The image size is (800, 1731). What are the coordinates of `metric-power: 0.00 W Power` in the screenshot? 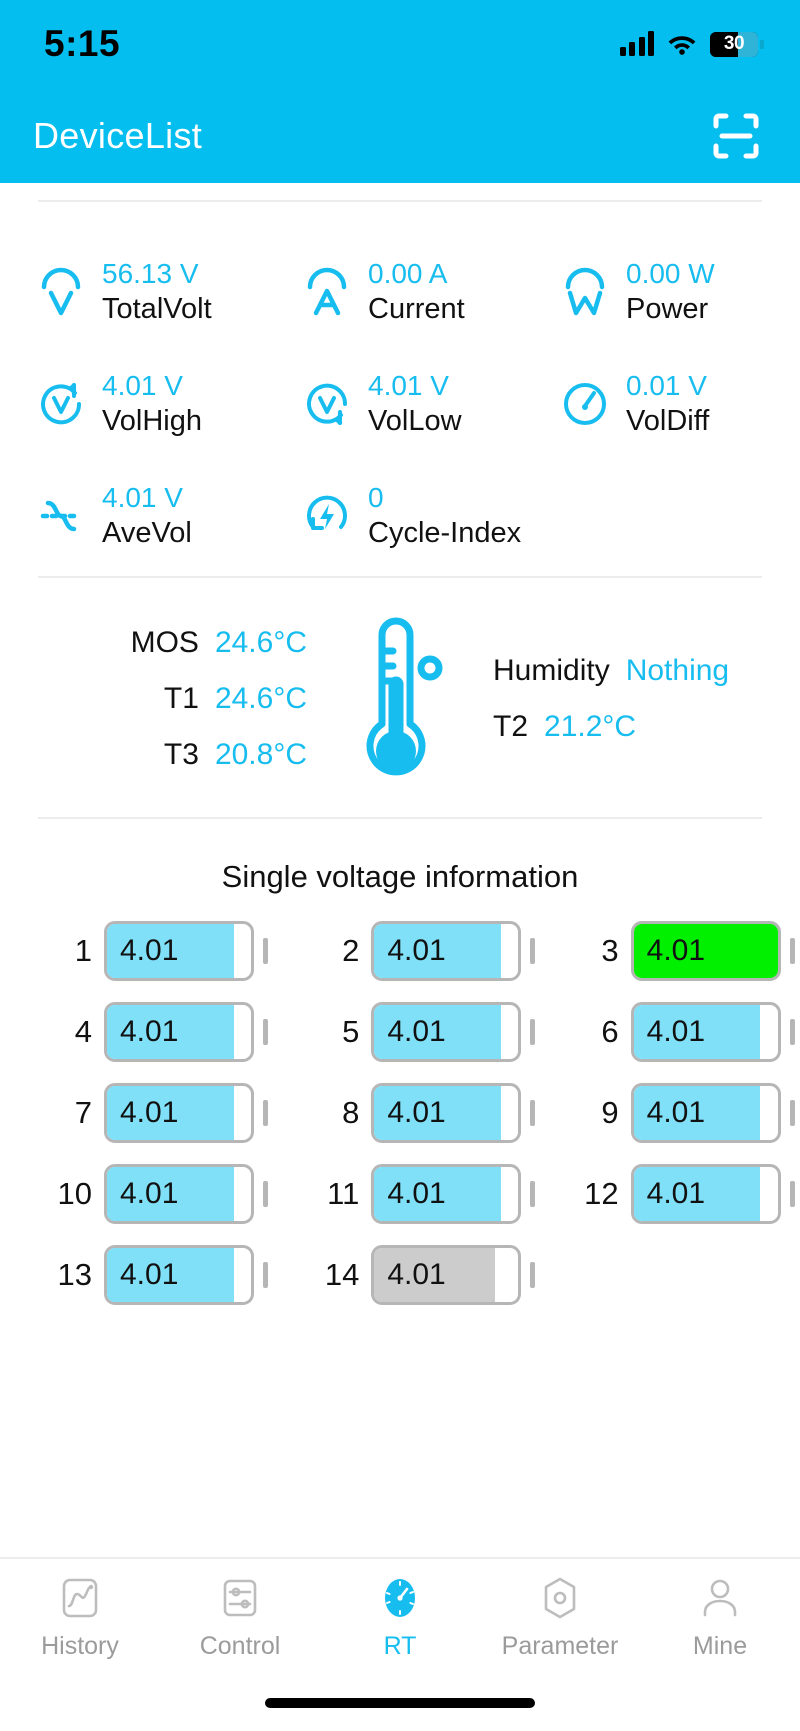 It's located at (671, 292).